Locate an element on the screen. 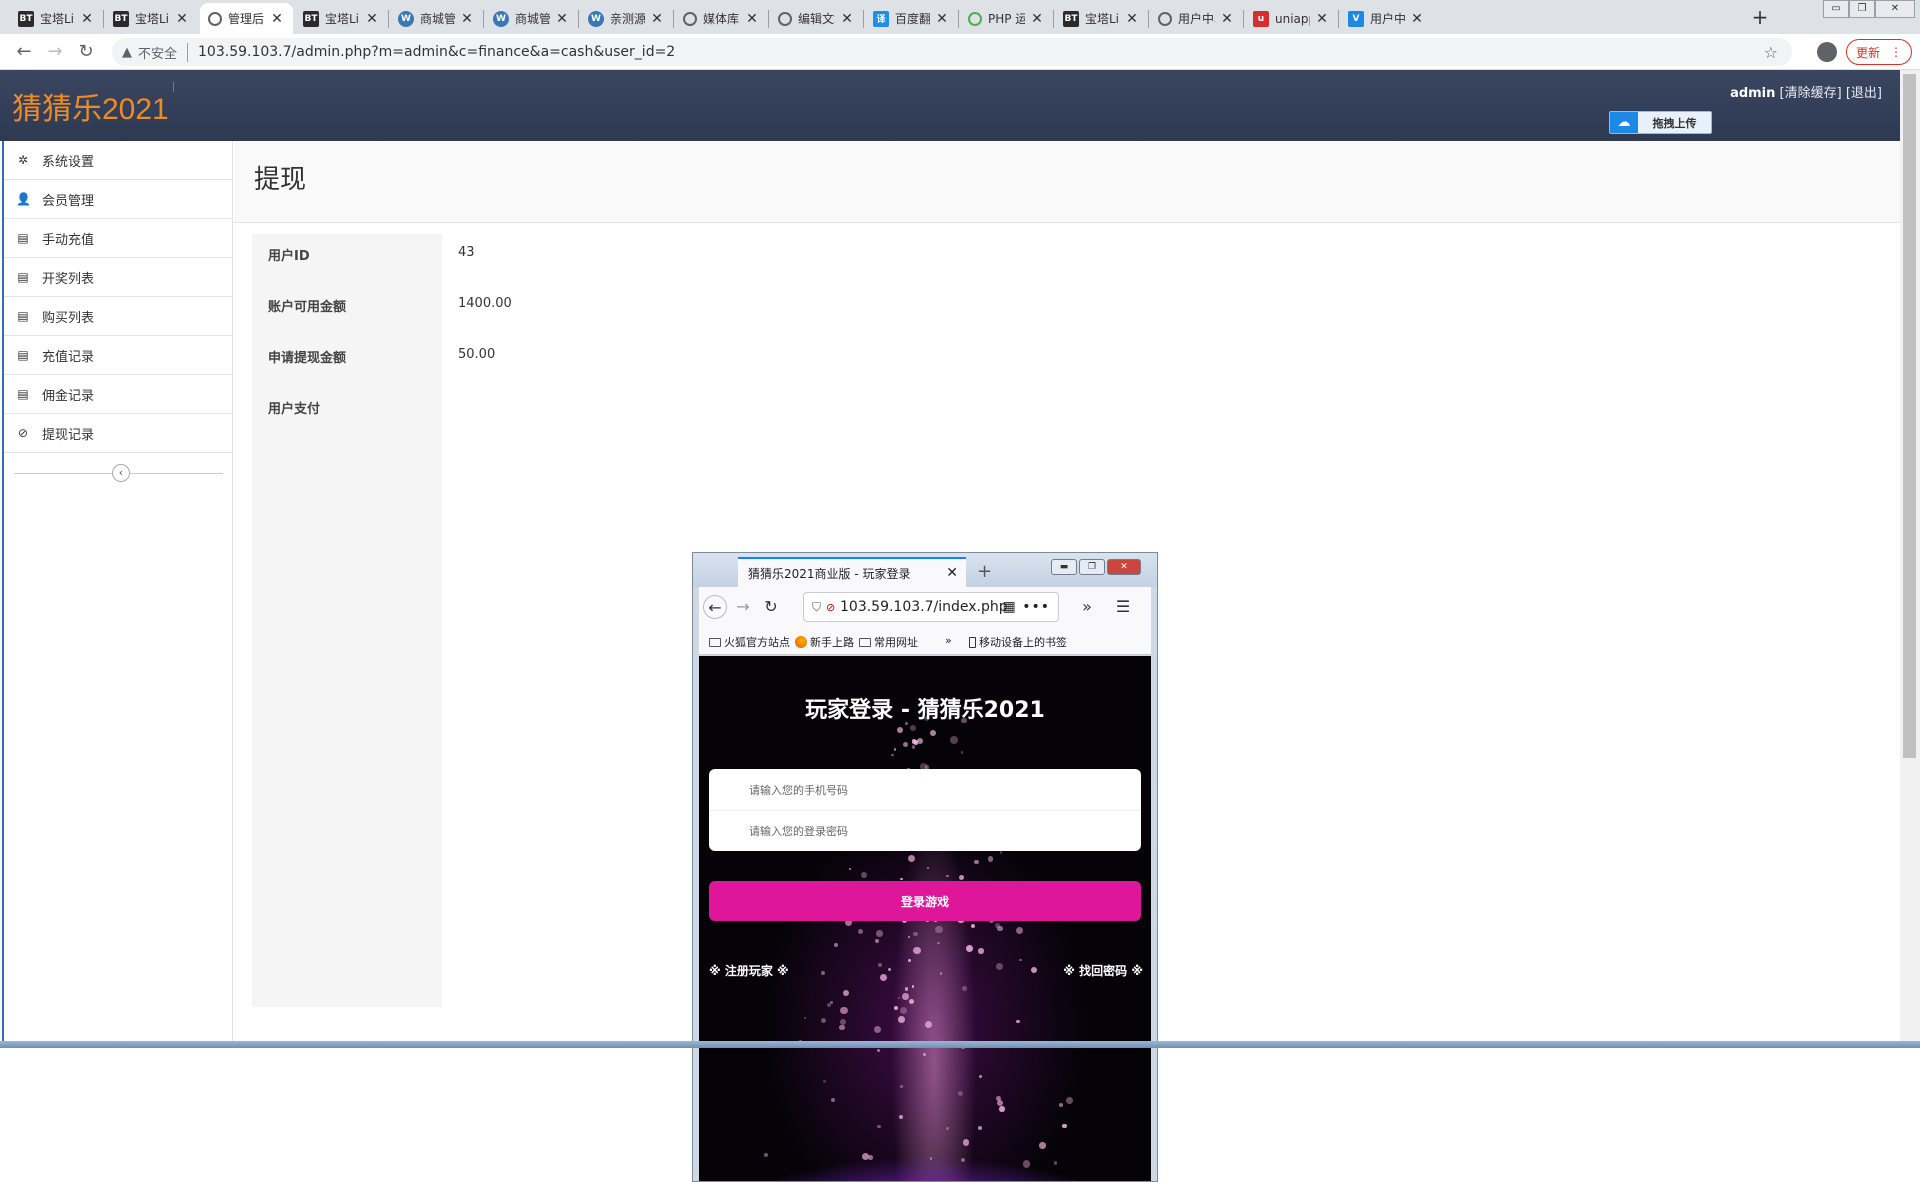 The height and width of the screenshot is (1182, 1920). php-icon is located at coordinates (975, 18).